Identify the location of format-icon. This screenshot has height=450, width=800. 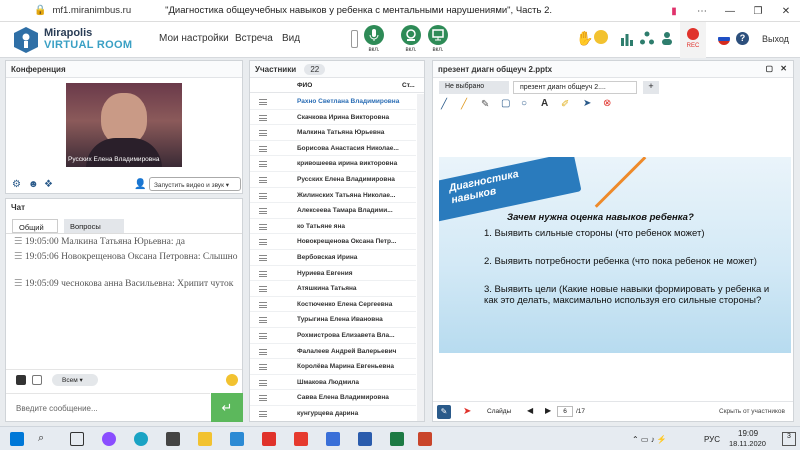
(37, 380).